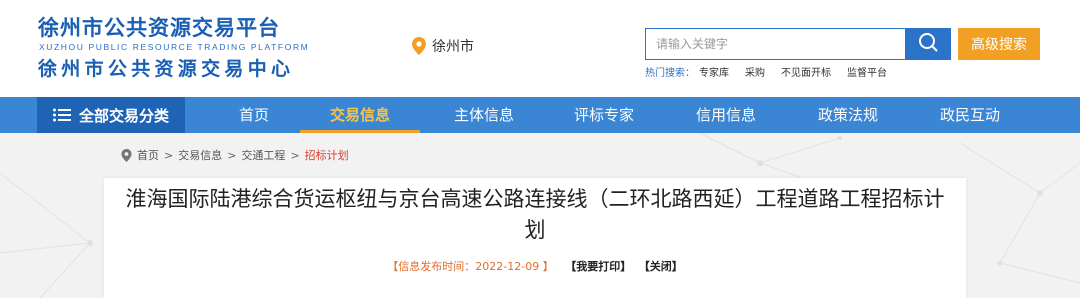  What do you see at coordinates (200, 155) in the screenshot?
I see `breadcrumb-item: 交易信息` at bounding box center [200, 155].